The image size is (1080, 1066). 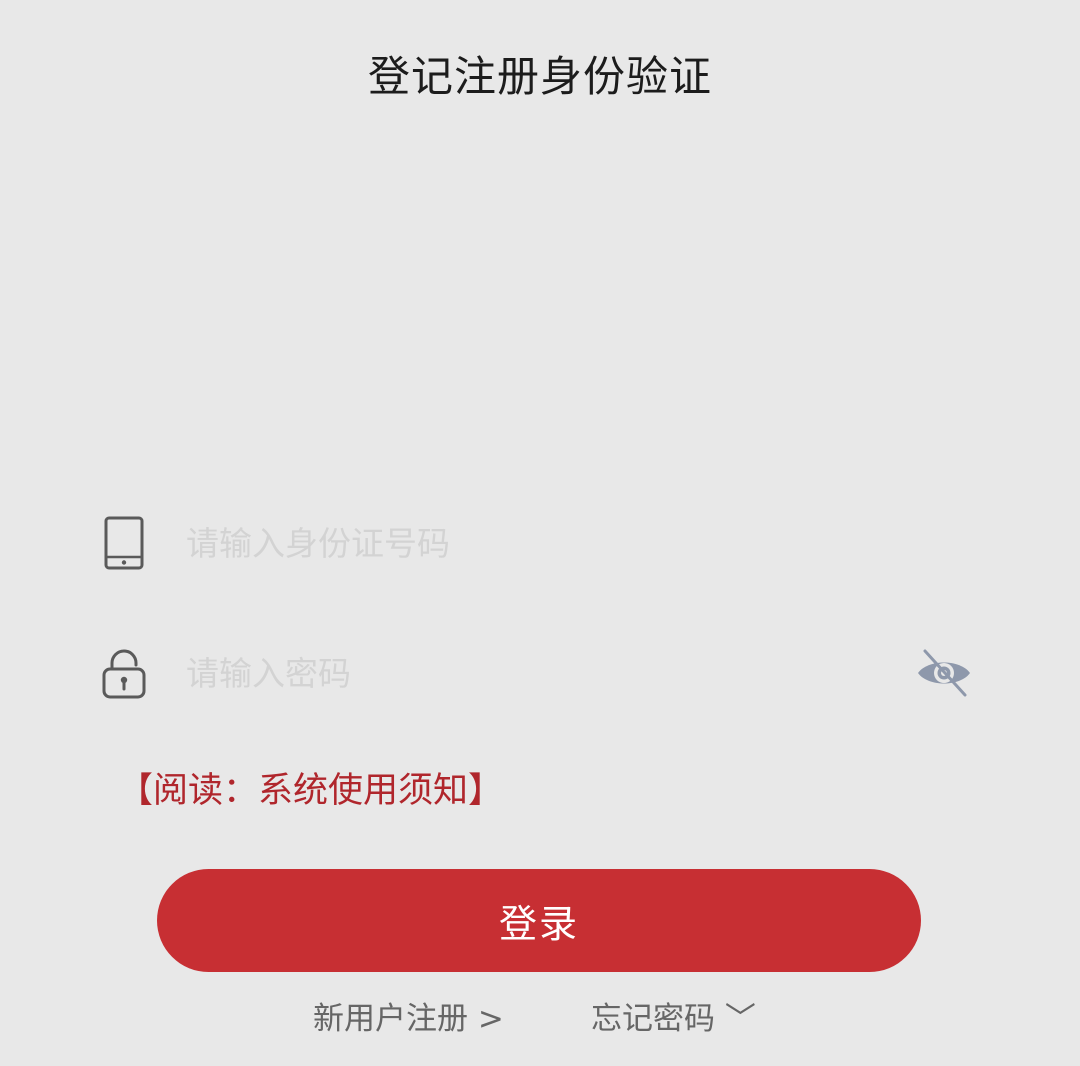 I want to click on usage-notice-link: 【阅读：系统使用须知】, so click(x=310, y=791).